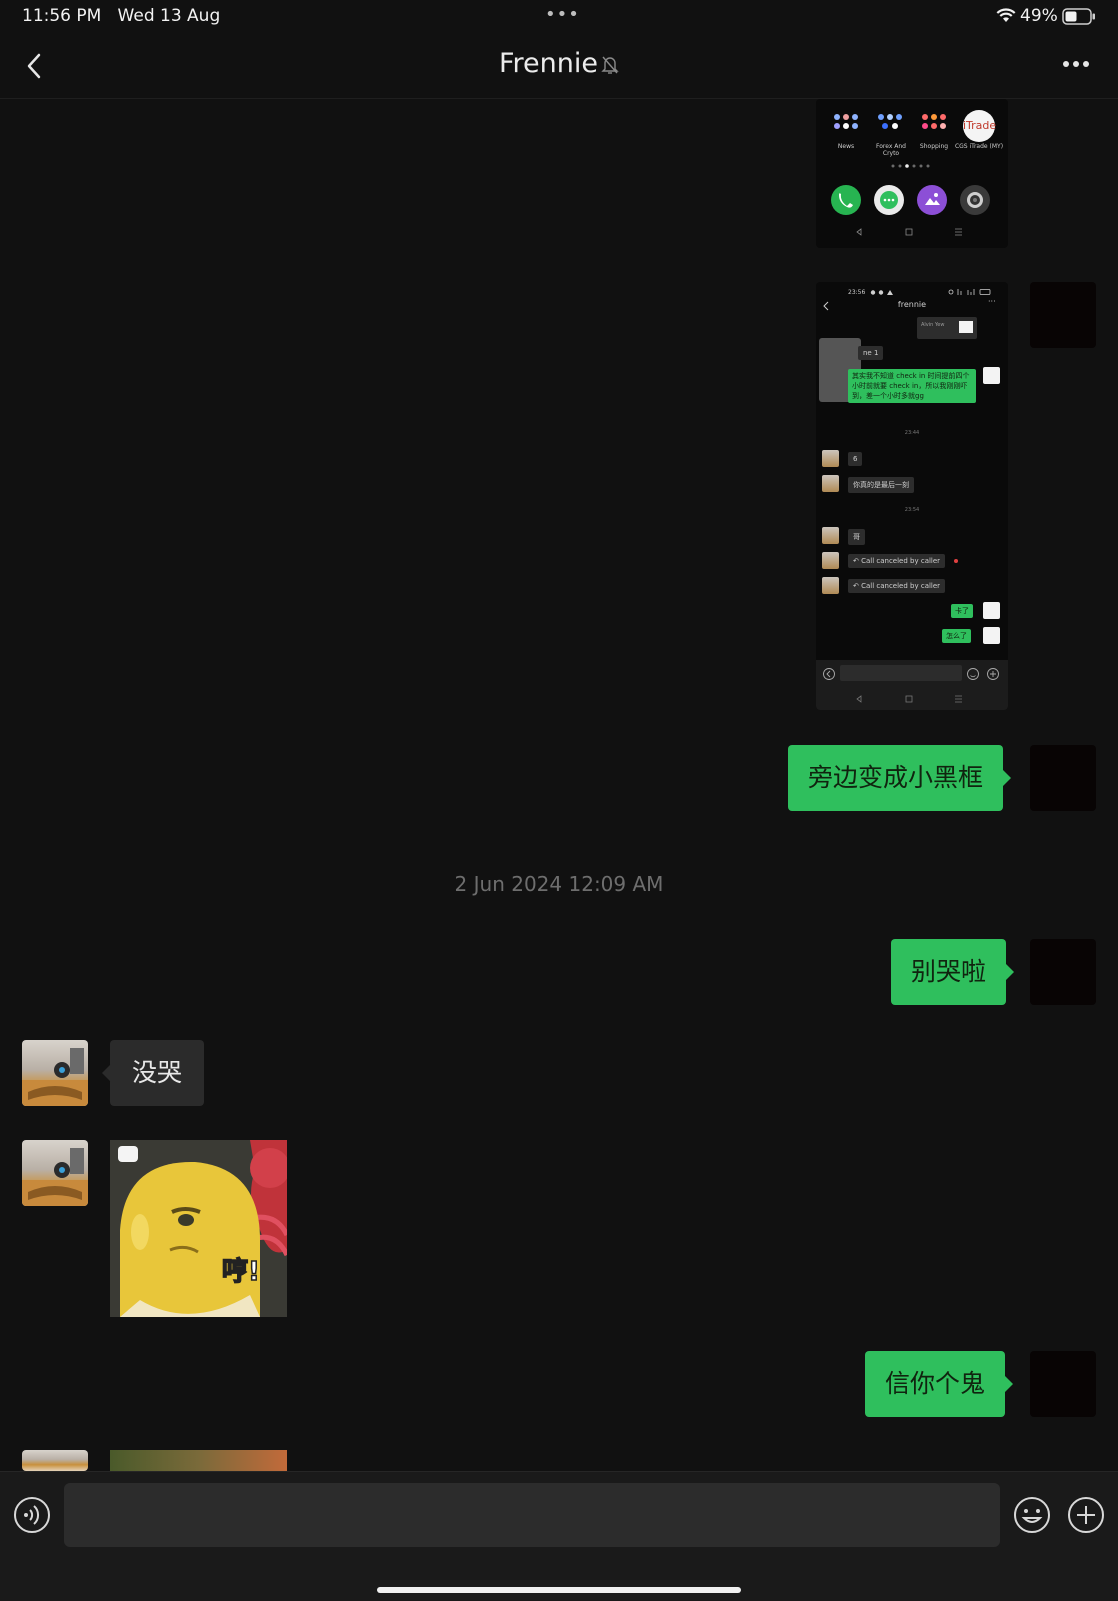 The height and width of the screenshot is (1601, 1118). What do you see at coordinates (932, 200) in the screenshot?
I see `gallery-icon` at bounding box center [932, 200].